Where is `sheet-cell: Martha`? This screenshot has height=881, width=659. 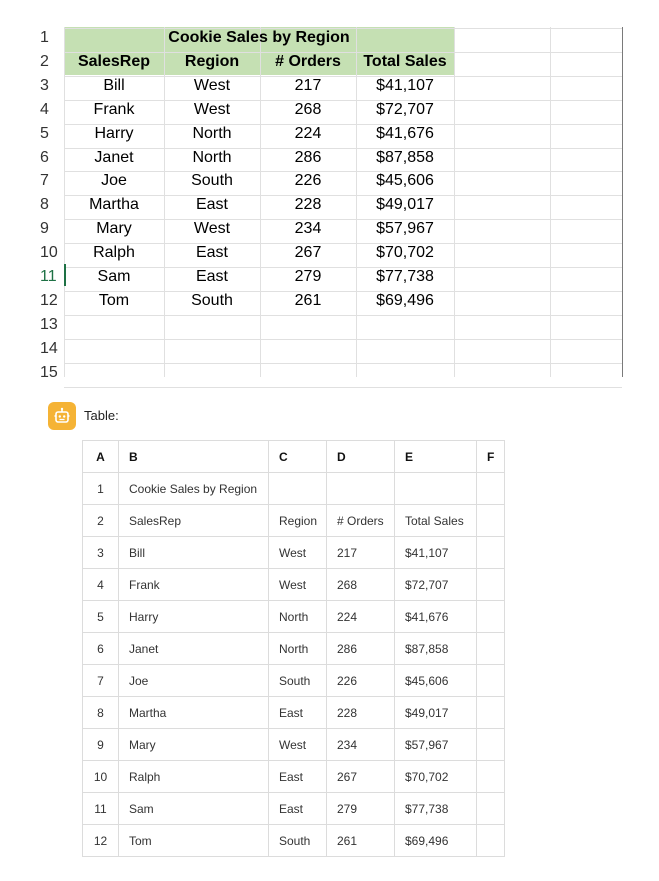
sheet-cell: Martha is located at coordinates (114, 205).